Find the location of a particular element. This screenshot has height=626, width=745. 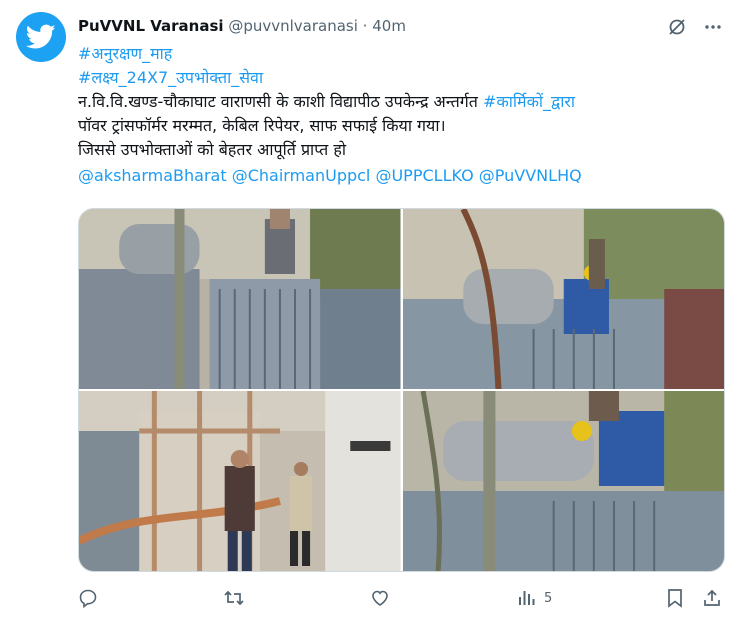

author-name: PuVVNL Varanasi is located at coordinates (151, 26).